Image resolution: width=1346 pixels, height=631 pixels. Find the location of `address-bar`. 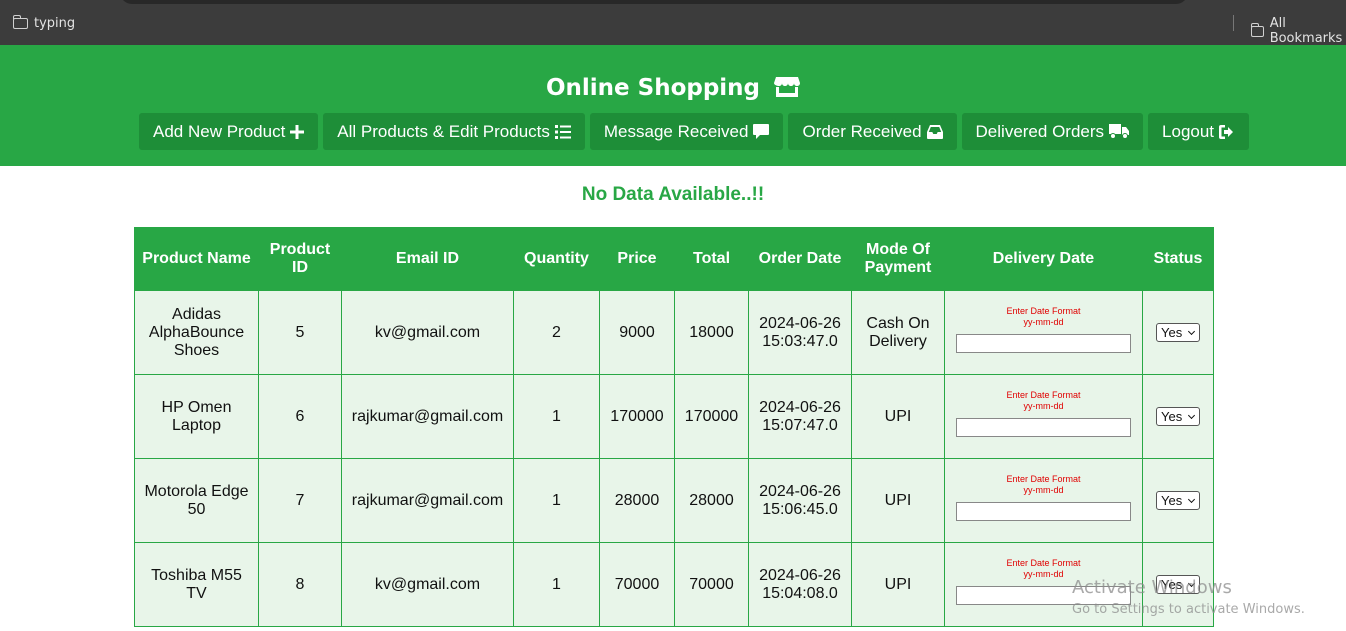

address-bar is located at coordinates (654, 2).